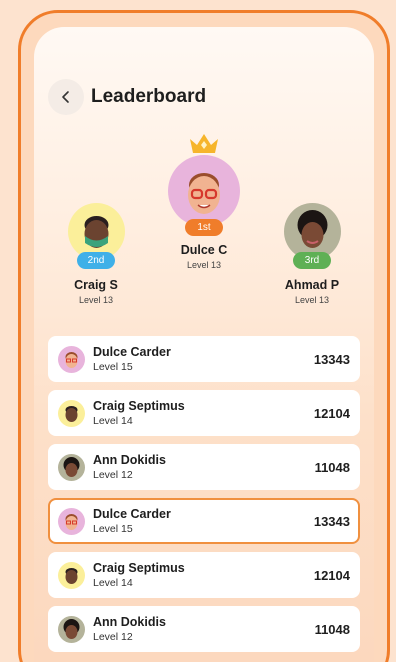 The image size is (396, 662). I want to click on header: Leaderboard, so click(127, 97).